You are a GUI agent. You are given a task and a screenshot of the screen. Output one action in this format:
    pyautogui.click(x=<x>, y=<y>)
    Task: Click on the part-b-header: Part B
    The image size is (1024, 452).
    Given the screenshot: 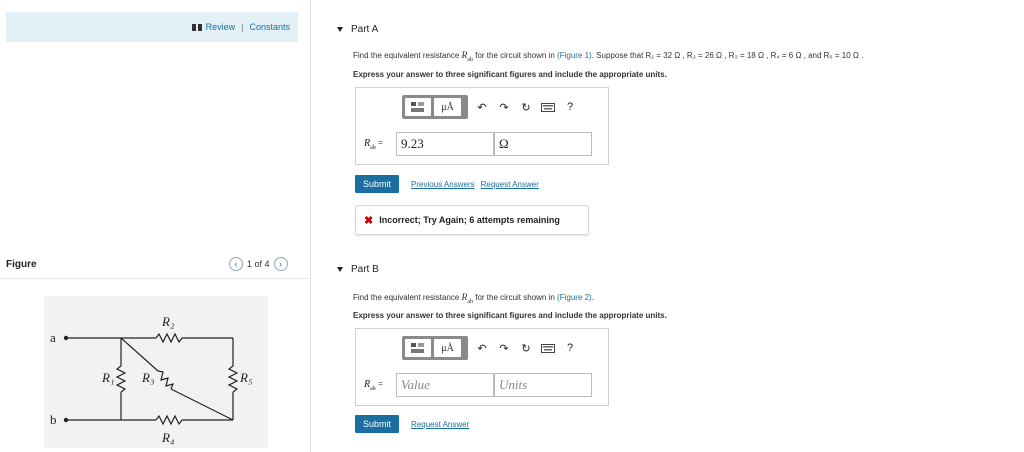 What is the action you would take?
    pyautogui.click(x=677, y=269)
    